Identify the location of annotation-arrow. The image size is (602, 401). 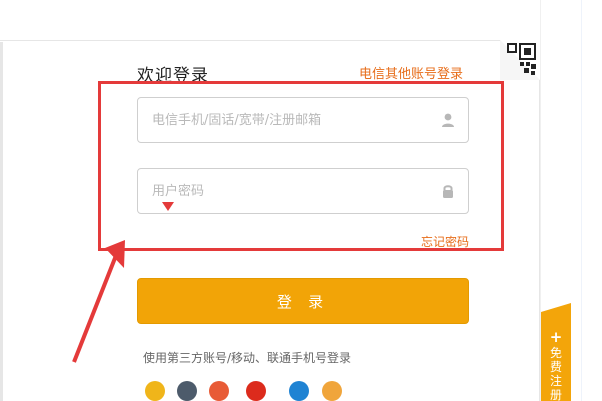
(100, 300).